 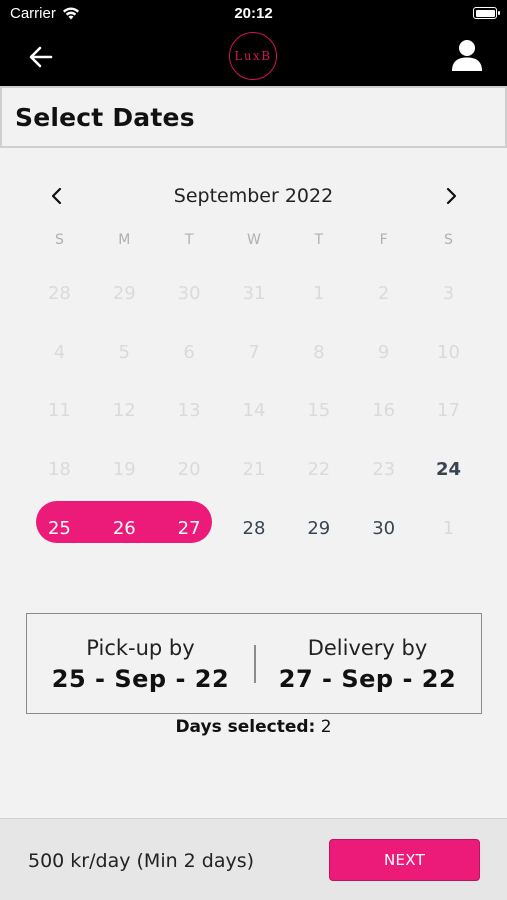 I want to click on calendar-day: 29, so click(x=318, y=528).